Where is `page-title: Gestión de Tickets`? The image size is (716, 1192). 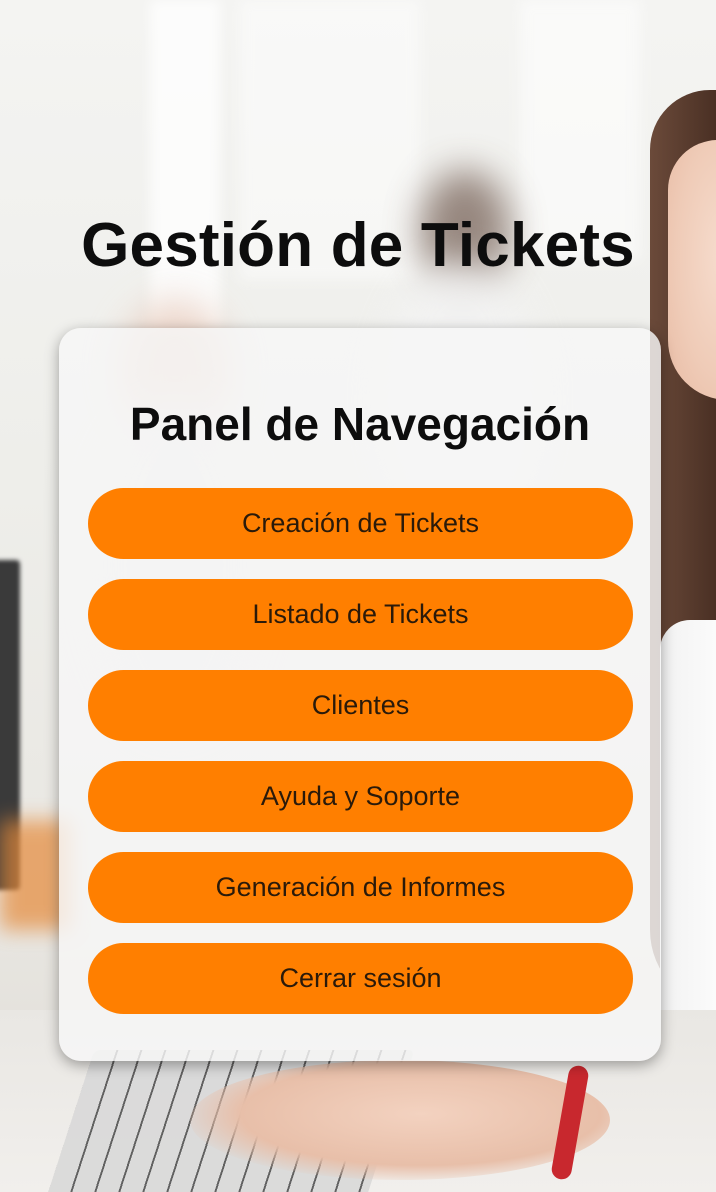 page-title: Gestión de Tickets is located at coordinates (358, 245).